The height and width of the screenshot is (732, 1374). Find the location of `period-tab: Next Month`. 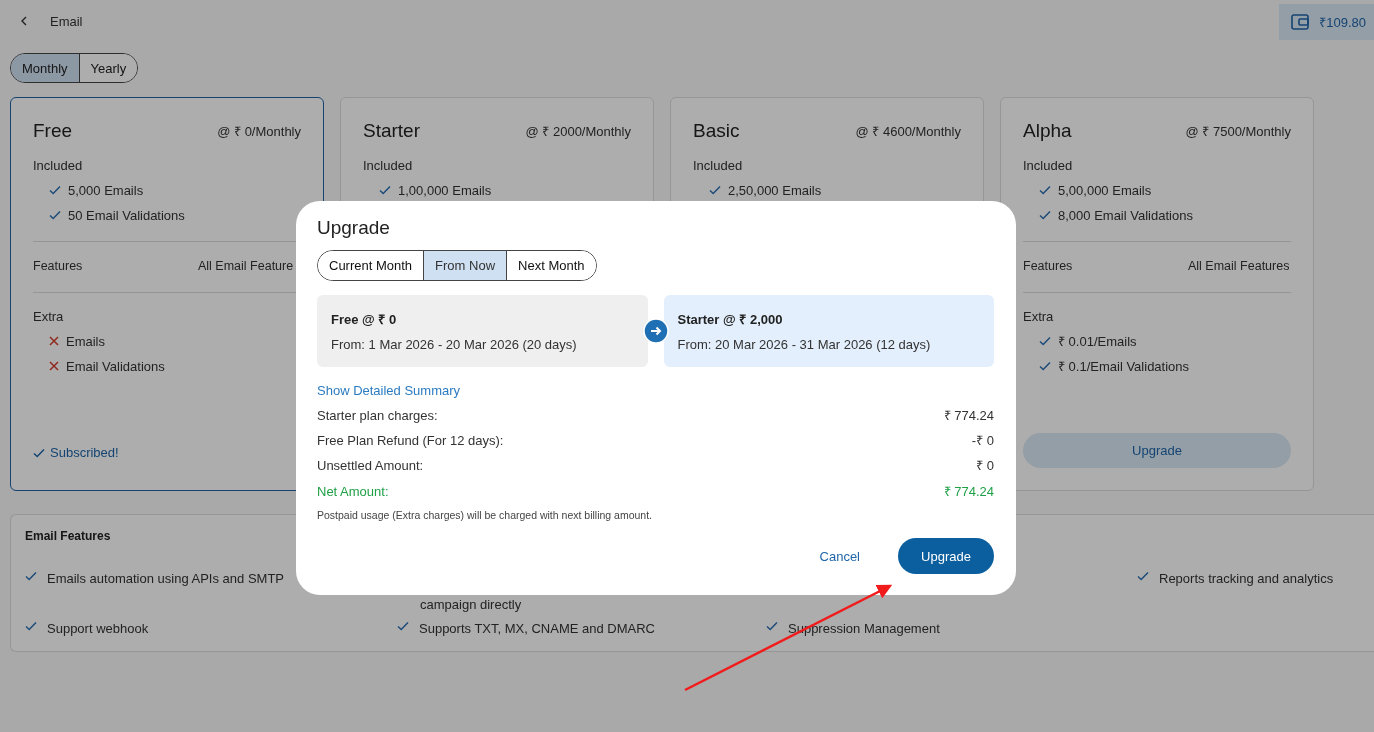

period-tab: Next Month is located at coordinates (551, 265).